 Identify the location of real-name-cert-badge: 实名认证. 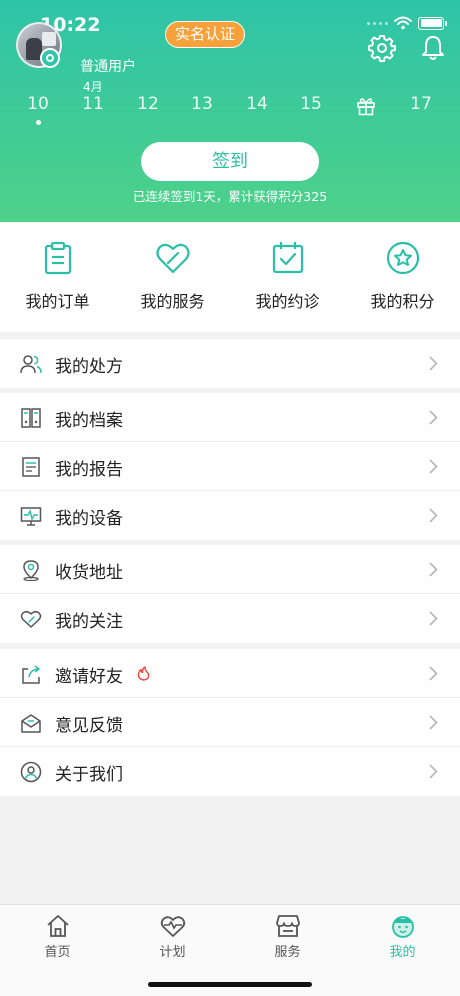
(205, 34).